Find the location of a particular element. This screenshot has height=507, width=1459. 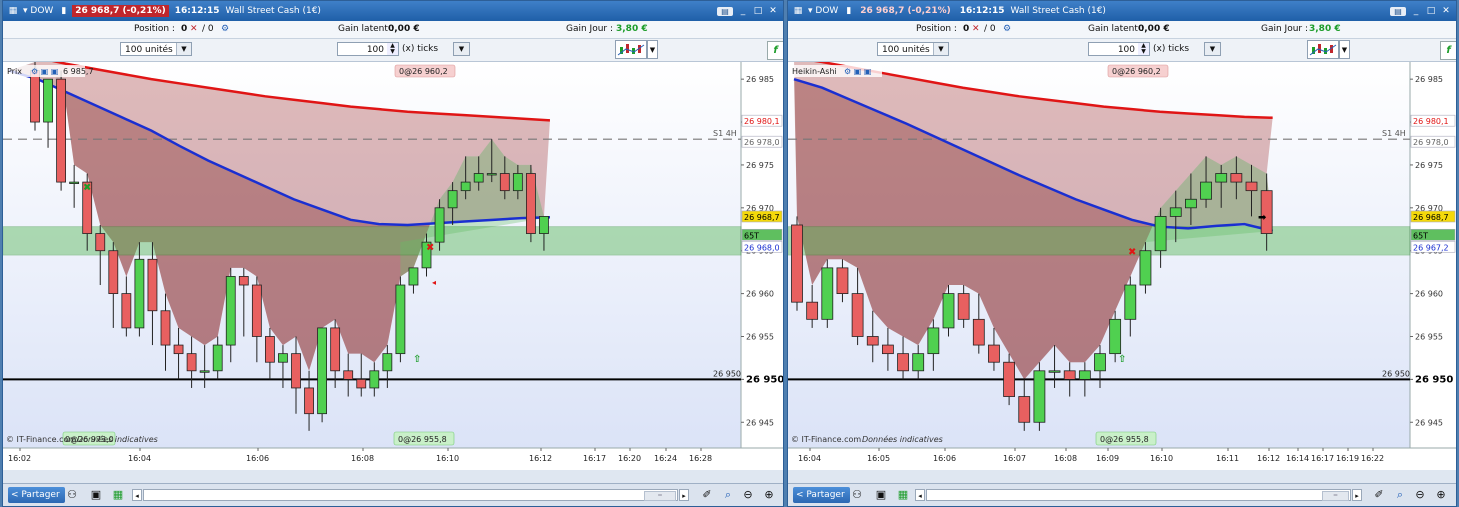

s1-4h-label: S1 4H is located at coordinates (725, 133).